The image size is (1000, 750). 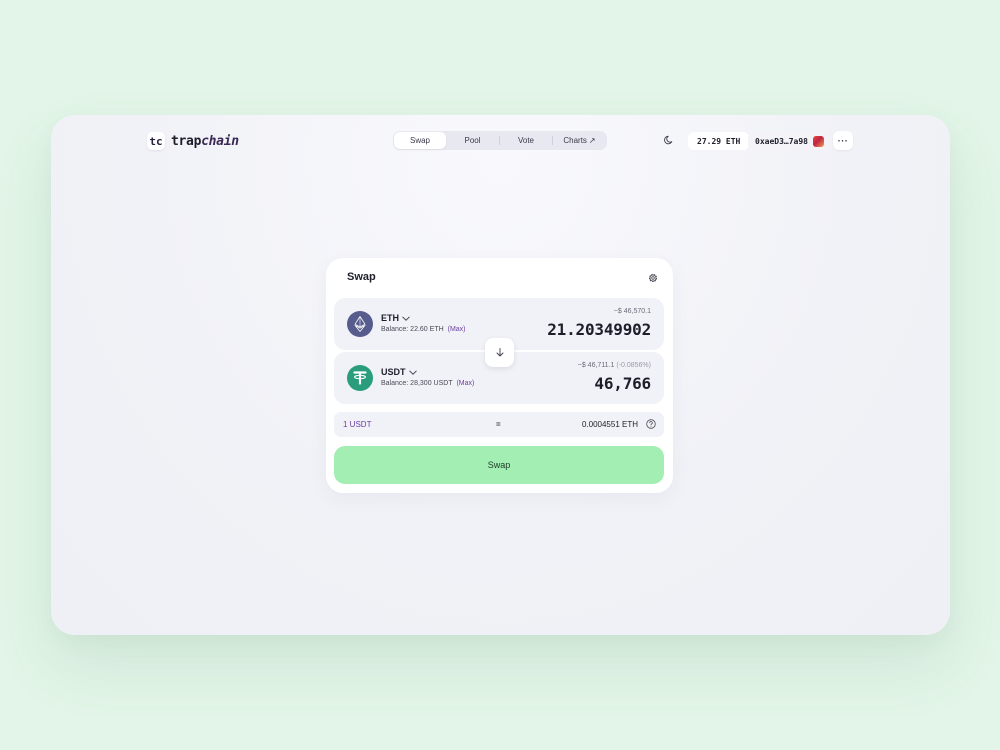 I want to click on to-max-button: (Max), so click(x=465, y=383).